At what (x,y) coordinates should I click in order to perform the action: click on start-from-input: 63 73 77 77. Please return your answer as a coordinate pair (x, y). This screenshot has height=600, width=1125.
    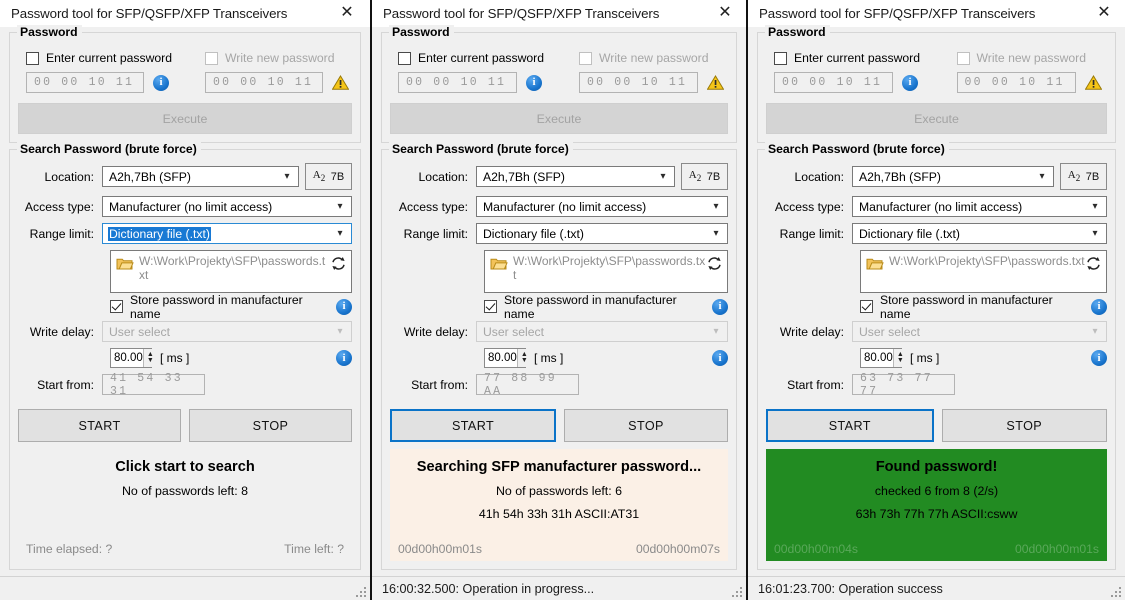
    Looking at the image, I should click on (903, 385).